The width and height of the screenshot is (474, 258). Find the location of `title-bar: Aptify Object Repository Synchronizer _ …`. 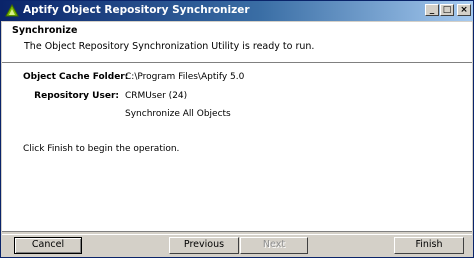

title-bar: Aptify Object Repository Synchronizer _ … is located at coordinates (237, 11).